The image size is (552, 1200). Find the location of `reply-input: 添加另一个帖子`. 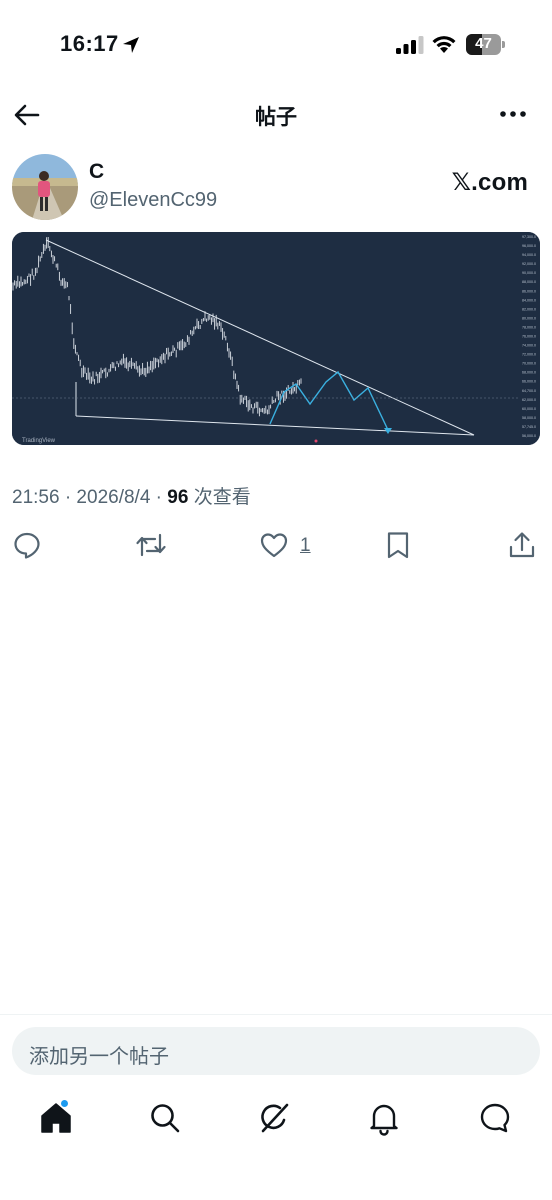

reply-input: 添加另一个帖子 is located at coordinates (276, 1051).